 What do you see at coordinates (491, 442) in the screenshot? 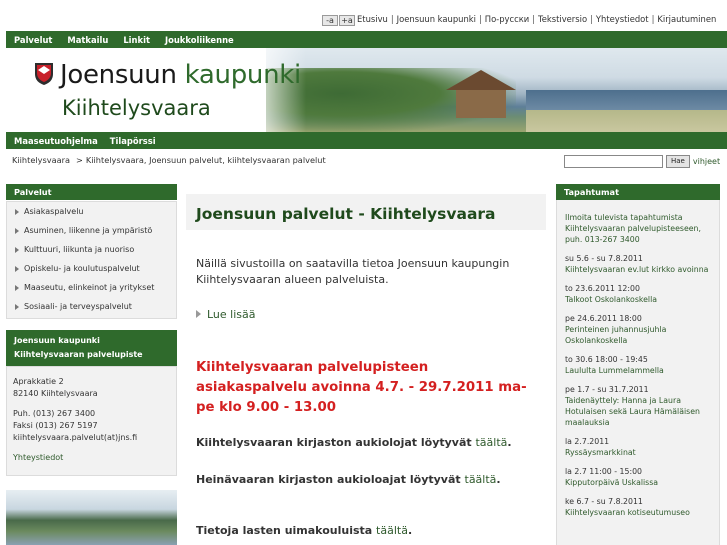
I see `library-hours-link: täältä` at bounding box center [491, 442].